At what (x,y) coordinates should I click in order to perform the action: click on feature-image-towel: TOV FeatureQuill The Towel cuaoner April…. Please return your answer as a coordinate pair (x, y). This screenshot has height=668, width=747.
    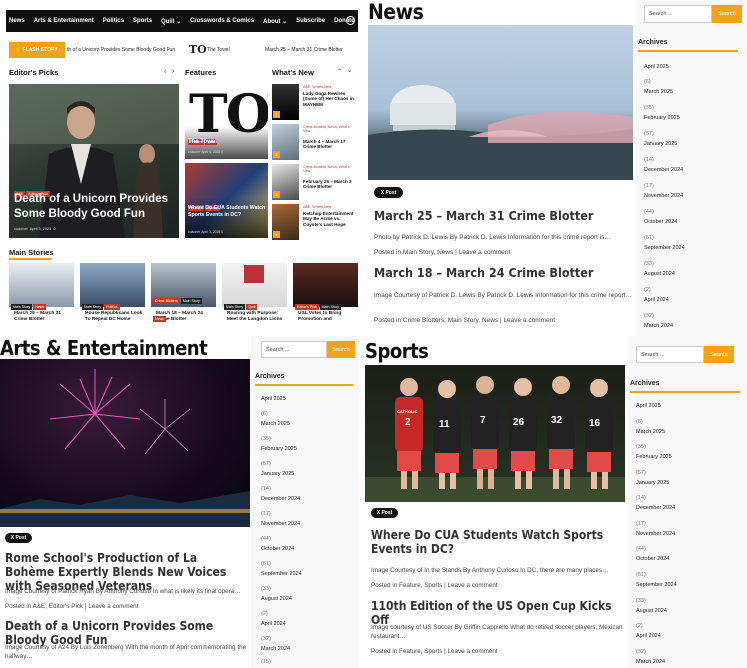
    Looking at the image, I should click on (226, 121).